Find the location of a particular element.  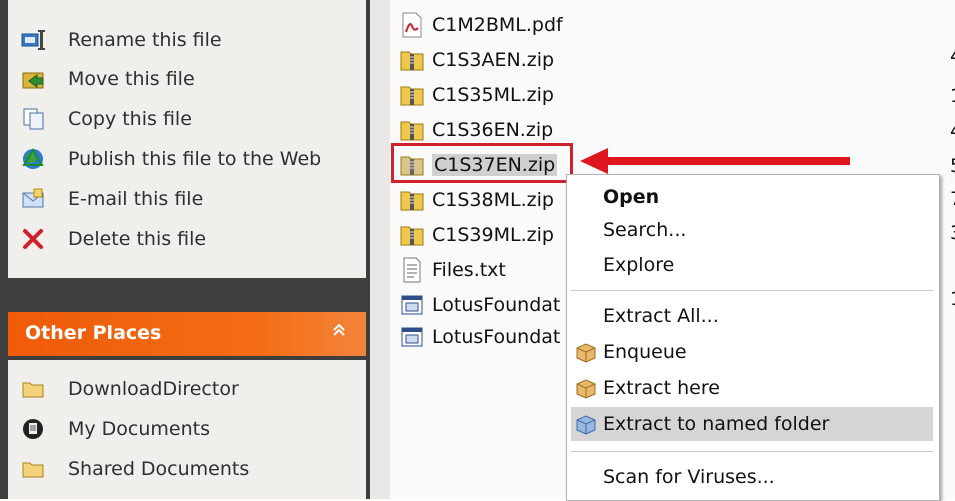

menu-item-label: Open is located at coordinates (631, 197).